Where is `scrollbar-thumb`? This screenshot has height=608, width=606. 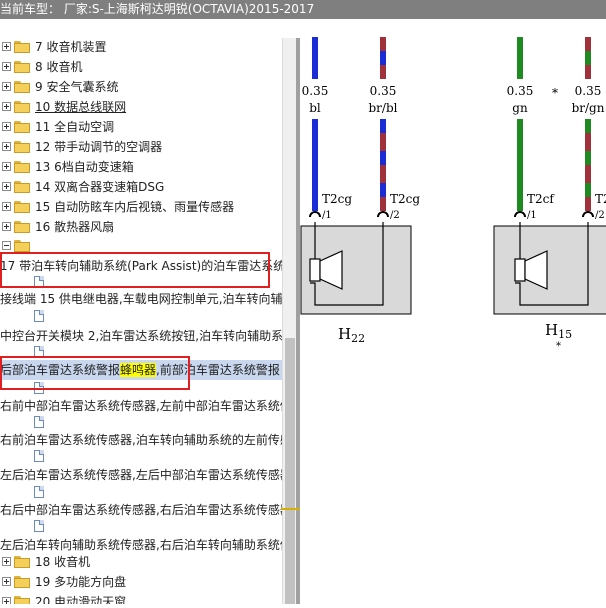
scrollbar-thumb is located at coordinates (290, 471).